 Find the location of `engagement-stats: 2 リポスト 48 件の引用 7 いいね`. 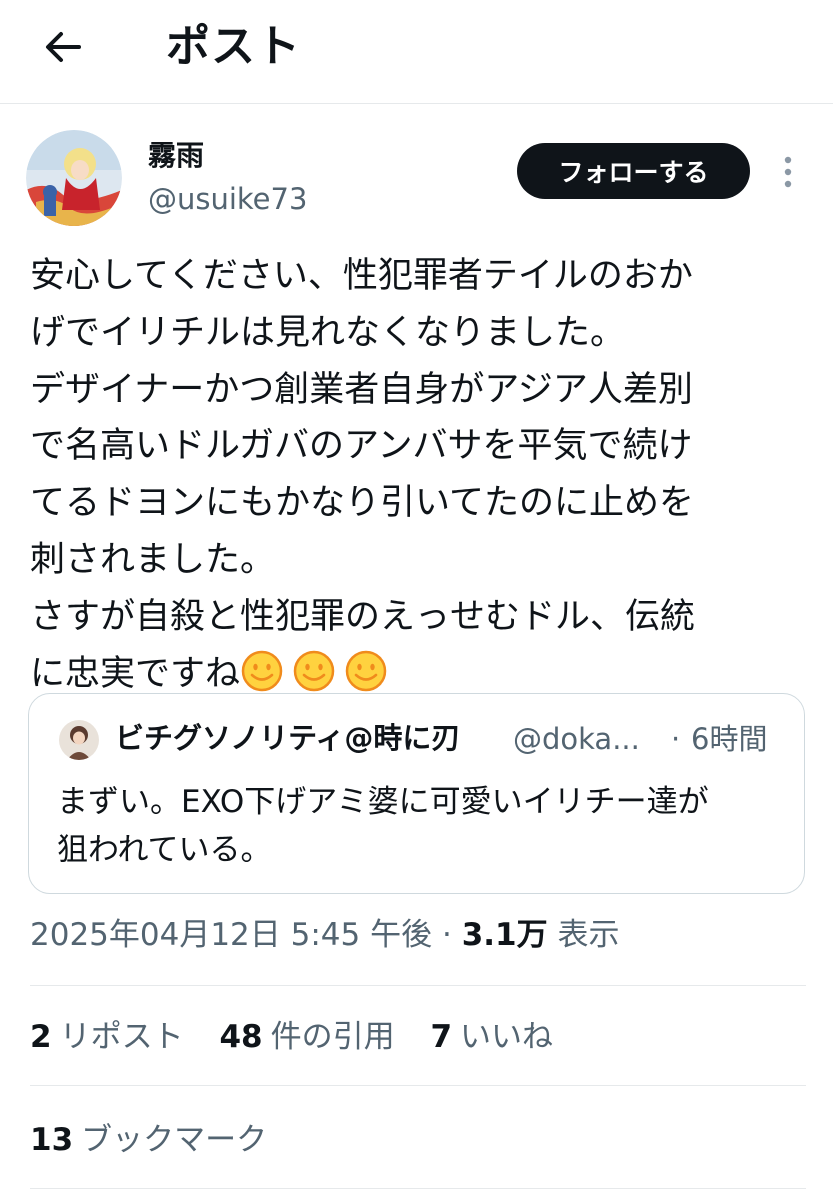

engagement-stats: 2 リポスト 48 件の引用 7 いいね is located at coordinates (304, 1037).